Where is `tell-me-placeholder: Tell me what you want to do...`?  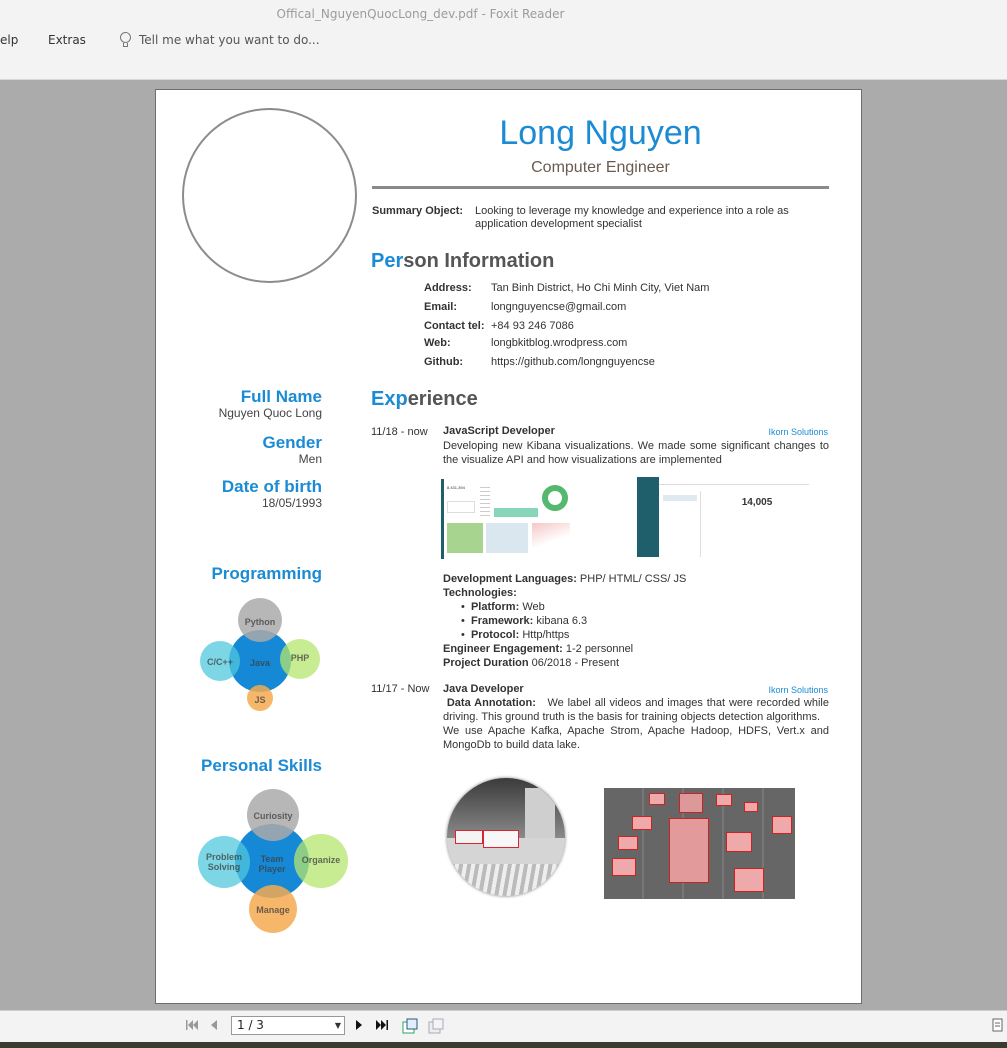
tell-me-placeholder: Tell me what you want to do... is located at coordinates (229, 40).